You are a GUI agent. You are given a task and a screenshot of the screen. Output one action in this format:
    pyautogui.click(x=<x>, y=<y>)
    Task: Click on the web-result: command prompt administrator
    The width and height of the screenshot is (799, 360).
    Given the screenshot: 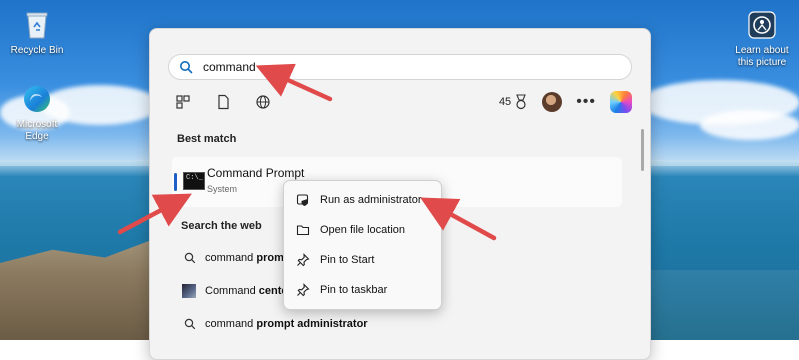 What is the action you would take?
    pyautogui.click(x=276, y=324)
    